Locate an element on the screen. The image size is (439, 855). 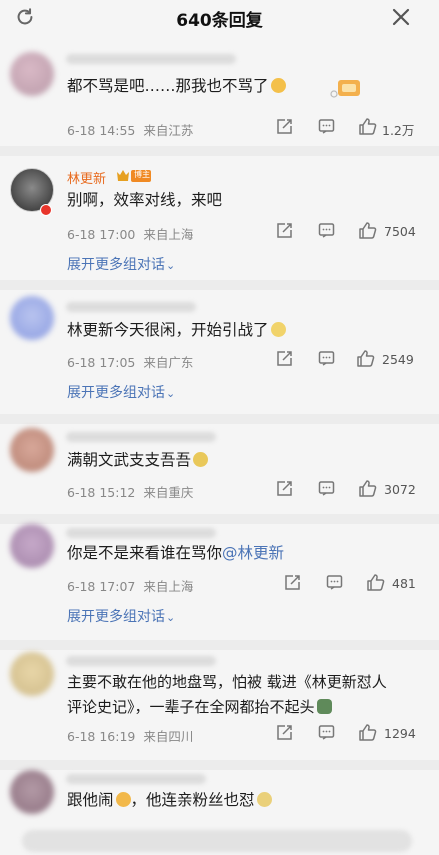
comment-item: 跟他闹 ，他连亲粉丝也怼 is located at coordinates (219, 812).